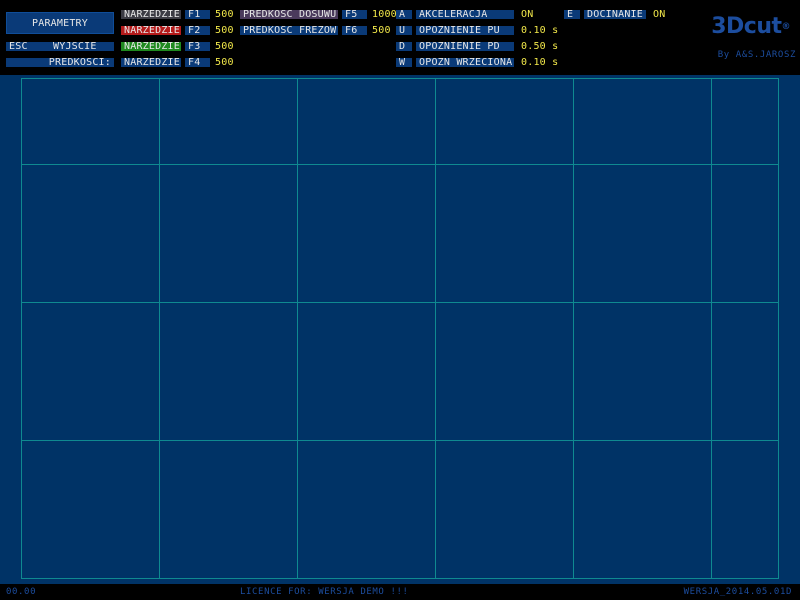 Image resolution: width=800 pixels, height=600 pixels. I want to click on opoznienie-pd-label: OPOZNIENIE PD, so click(465, 47).